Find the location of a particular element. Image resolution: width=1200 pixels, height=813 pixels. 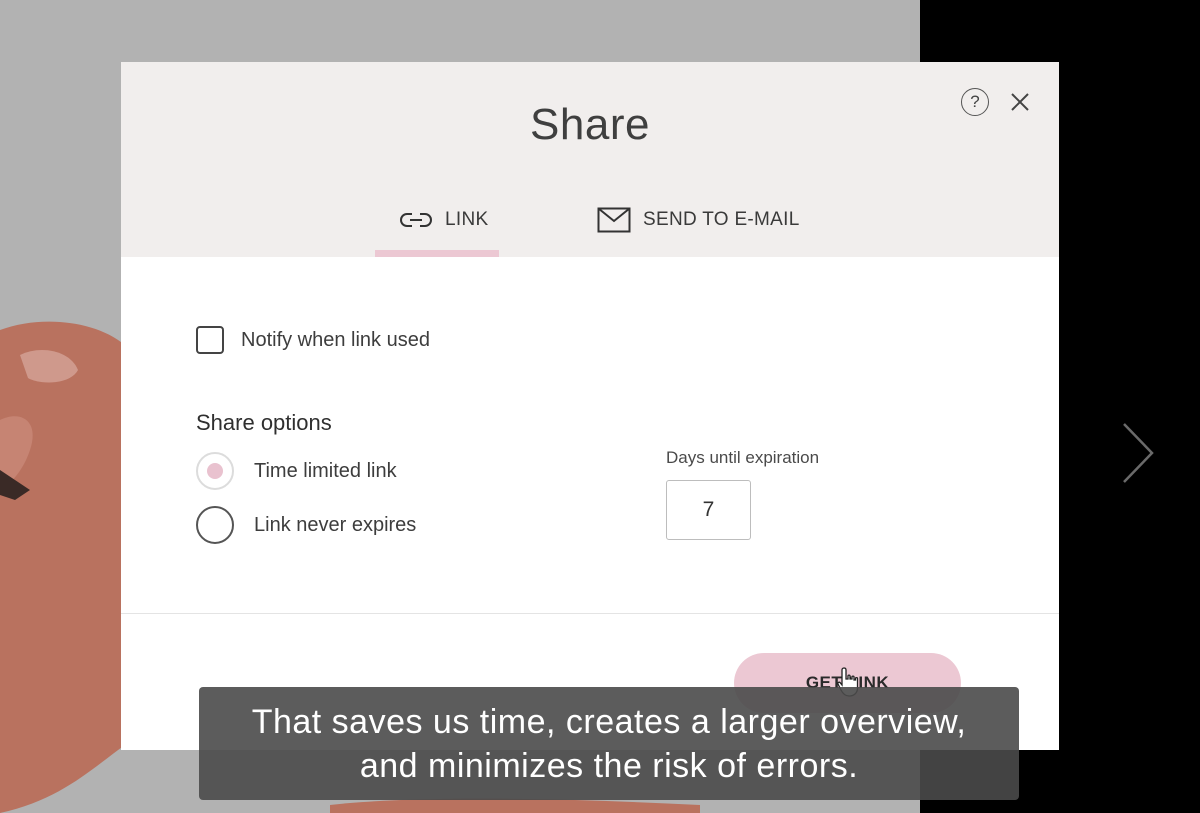

close-icon is located at coordinates (1020, 102).